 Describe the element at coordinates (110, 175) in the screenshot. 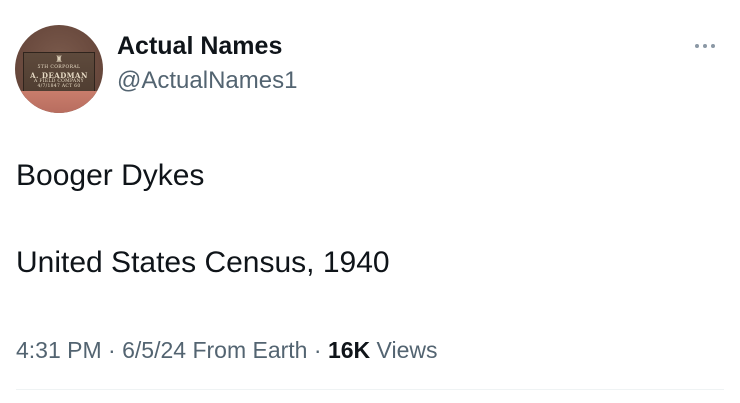

I see `tweet-text-line: Booger Dykes` at that location.